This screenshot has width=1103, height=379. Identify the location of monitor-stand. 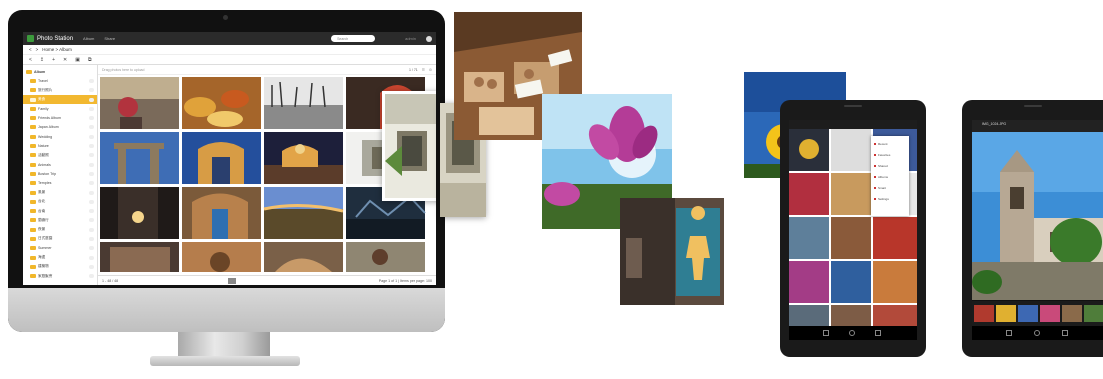
(224, 345).